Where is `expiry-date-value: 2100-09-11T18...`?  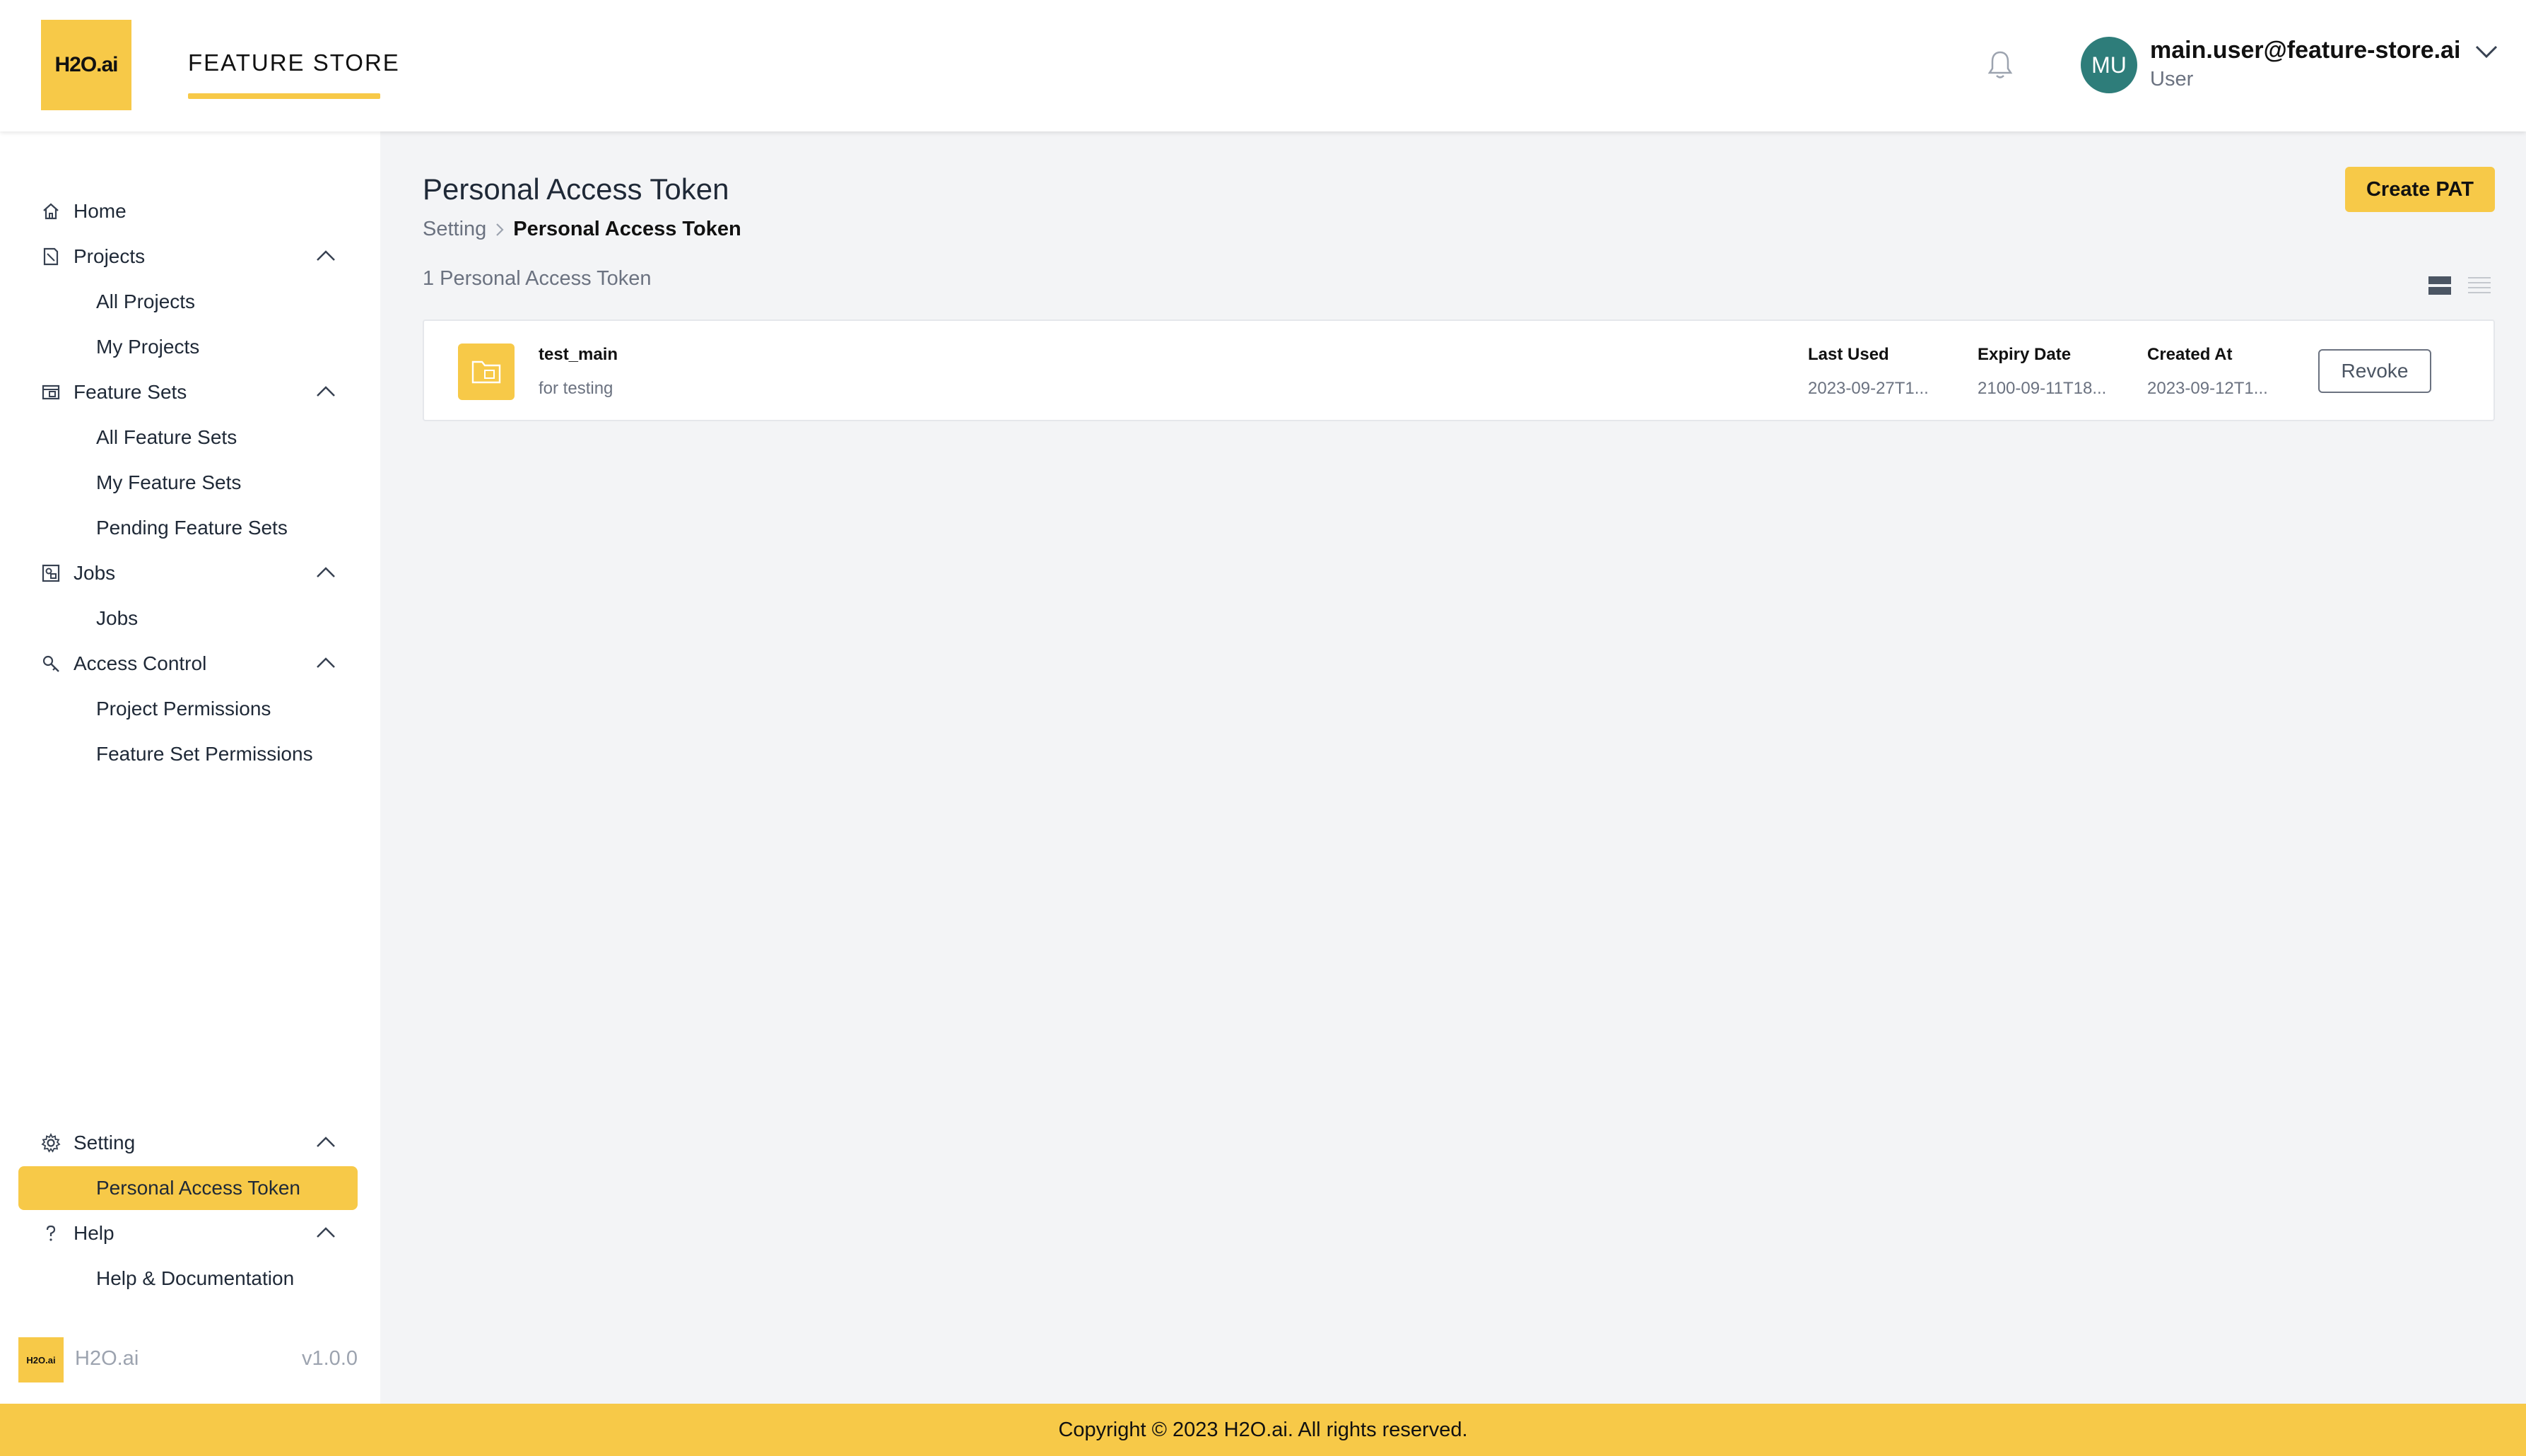 expiry-date-value: 2100-09-11T18... is located at coordinates (2043, 389).